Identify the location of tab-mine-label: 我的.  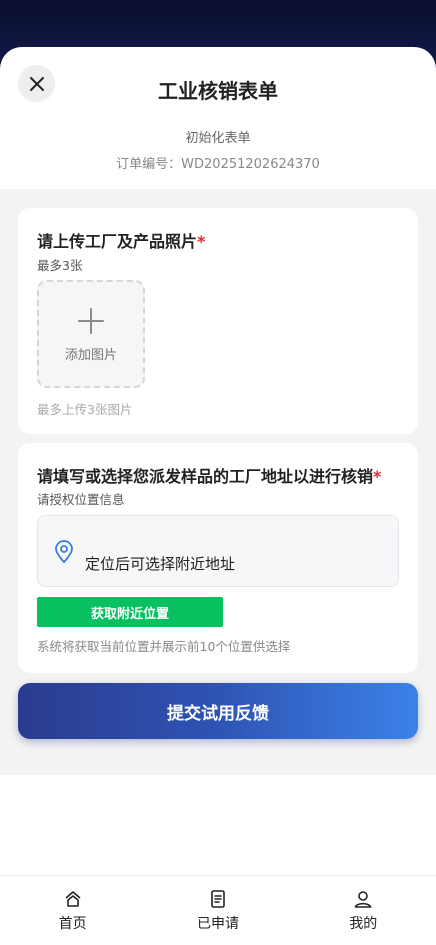
(363, 924).